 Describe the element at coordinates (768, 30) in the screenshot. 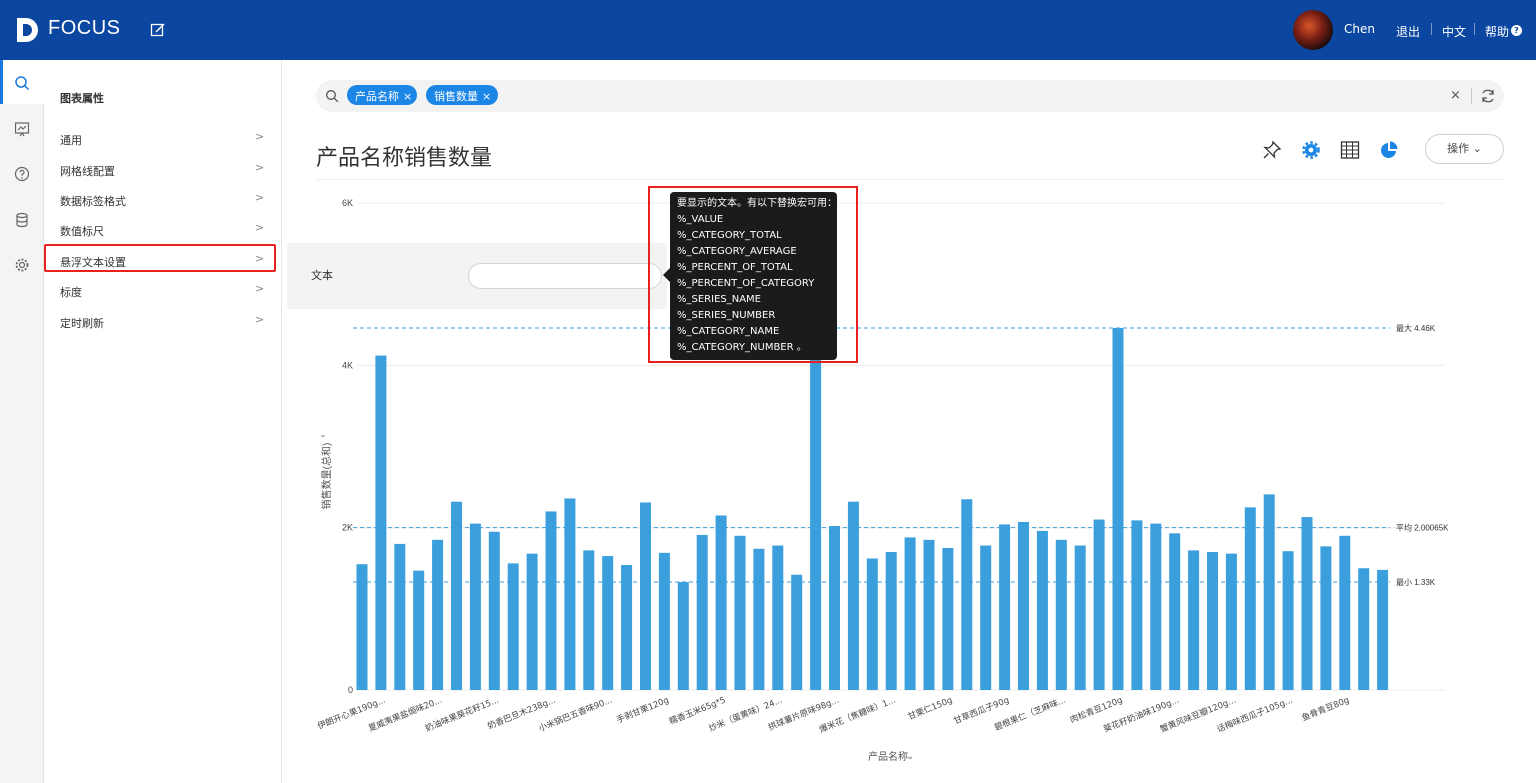

I see `top-navigation-bar: FOCUS Chen 退出 中文 帮助 ?` at that location.